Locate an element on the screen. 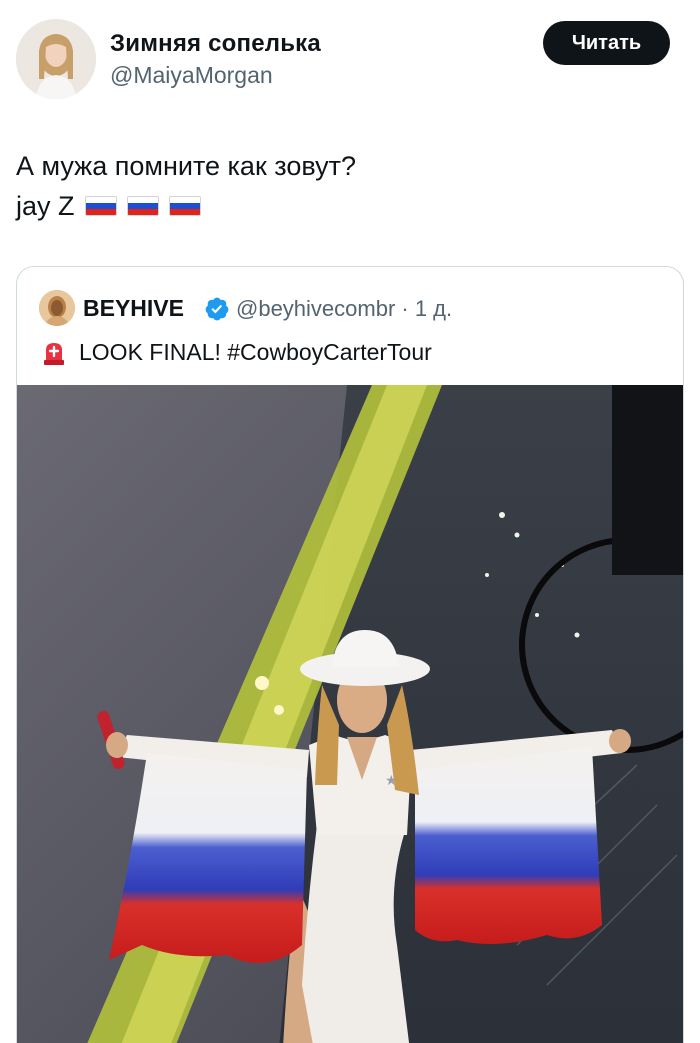 This screenshot has width=700, height=1043. author-avatar is located at coordinates (56, 59).